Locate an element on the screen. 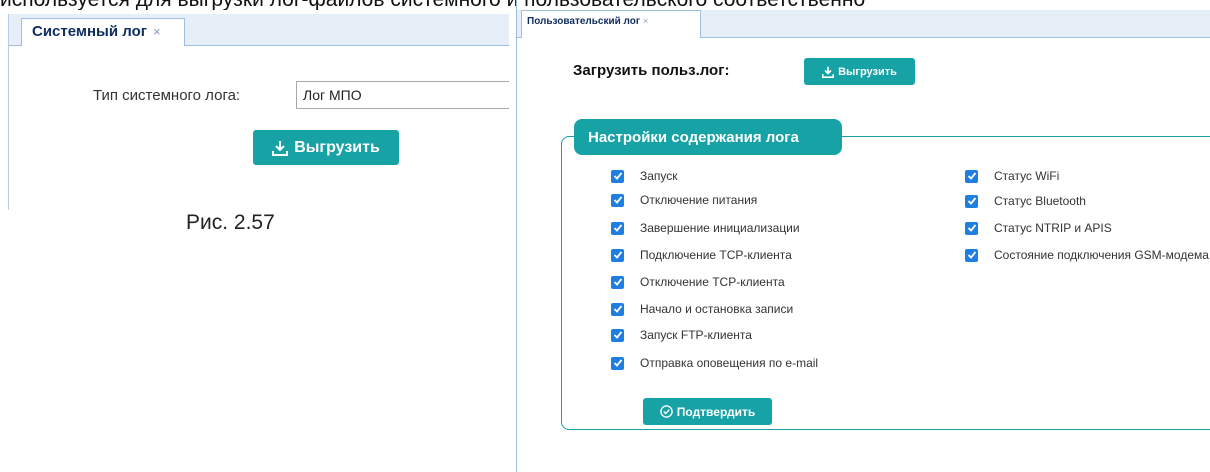 Image resolution: width=1210 pixels, height=472 pixels. option-tcp-connect: Подключение TCP-клиента is located at coordinates (701, 255).